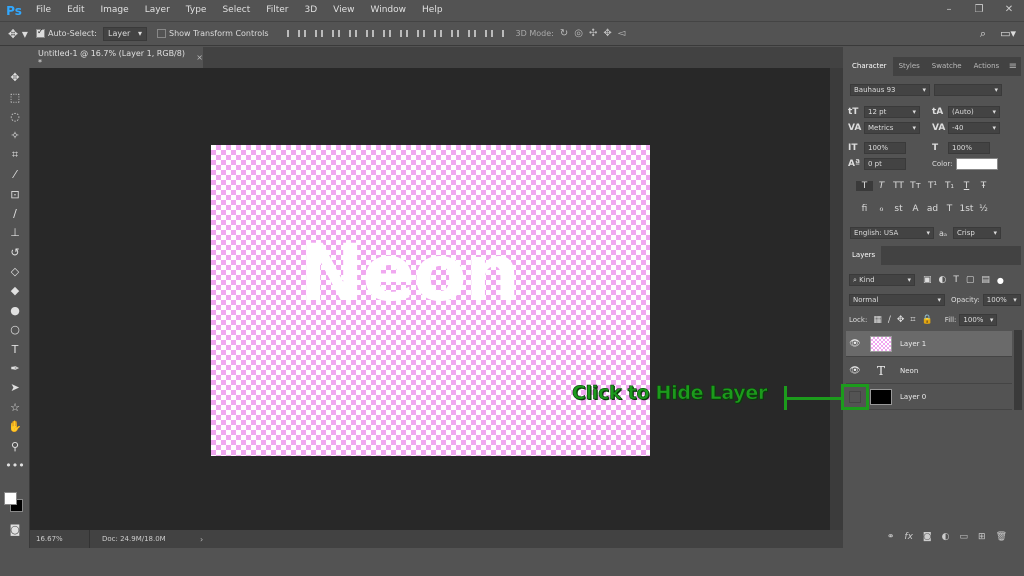 Image resolution: width=1024 pixels, height=576 pixels. I want to click on auto-select-checkbox, so click(40, 32).